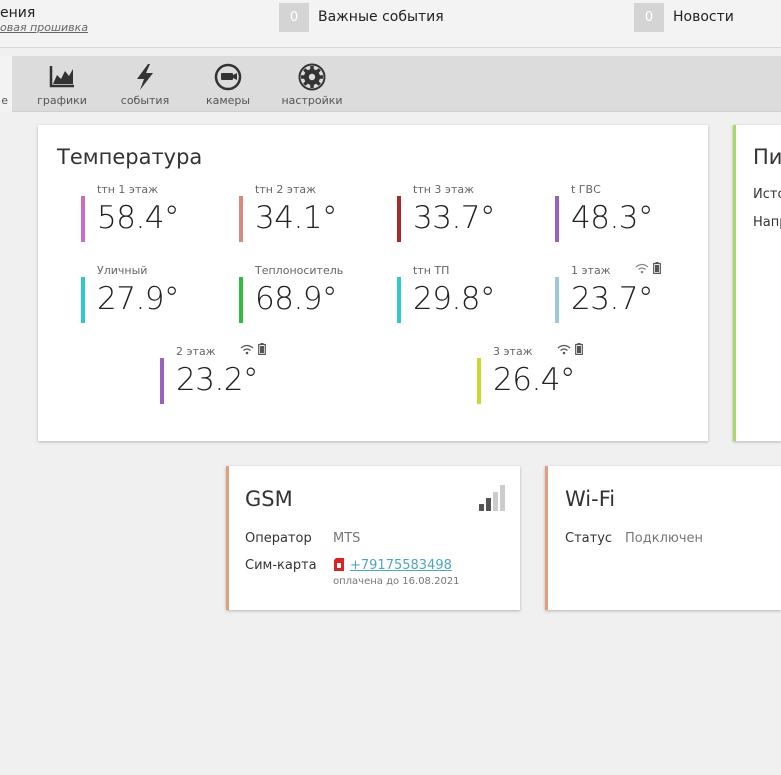  What do you see at coordinates (127, 189) in the screenshot?
I see `sensor-name: tтн 1 этаж` at bounding box center [127, 189].